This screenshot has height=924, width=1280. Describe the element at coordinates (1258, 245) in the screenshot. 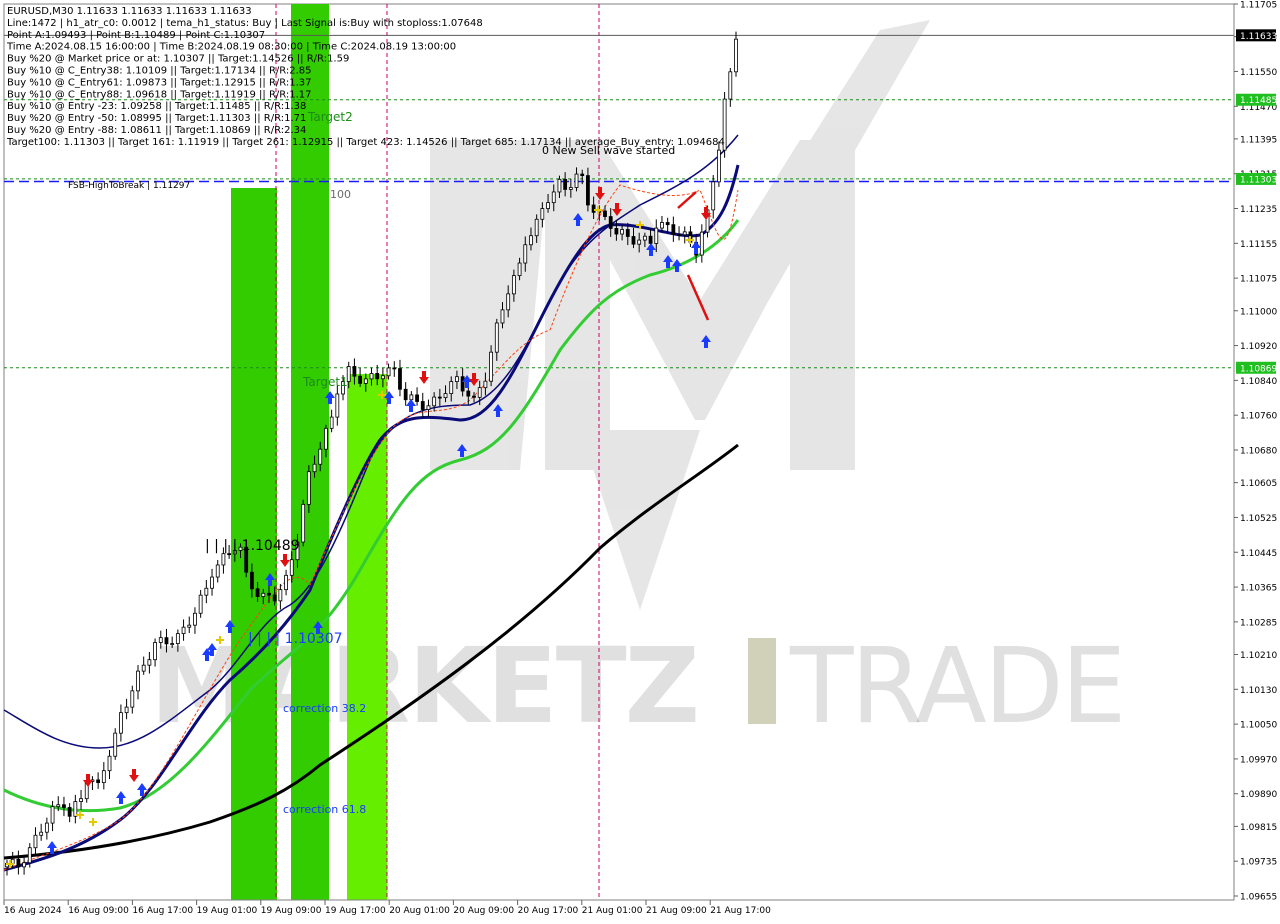

I see `price-tick-label: 1.11155` at that location.